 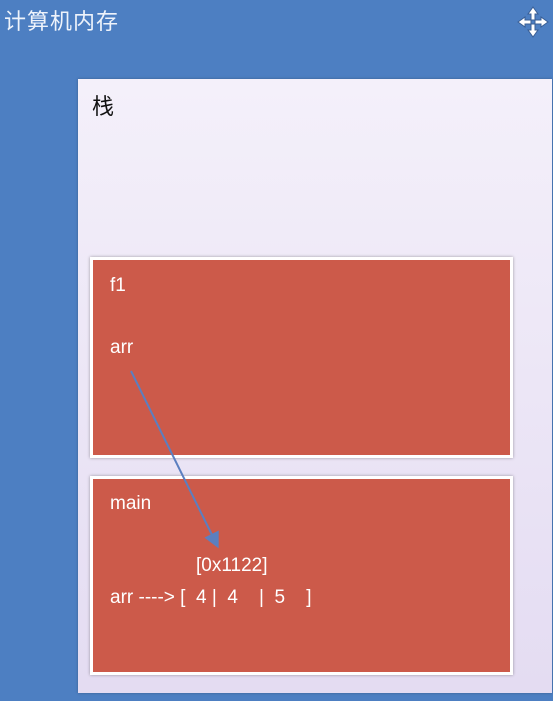 What do you see at coordinates (62, 22) in the screenshot?
I see `window-title: 计算机内存` at bounding box center [62, 22].